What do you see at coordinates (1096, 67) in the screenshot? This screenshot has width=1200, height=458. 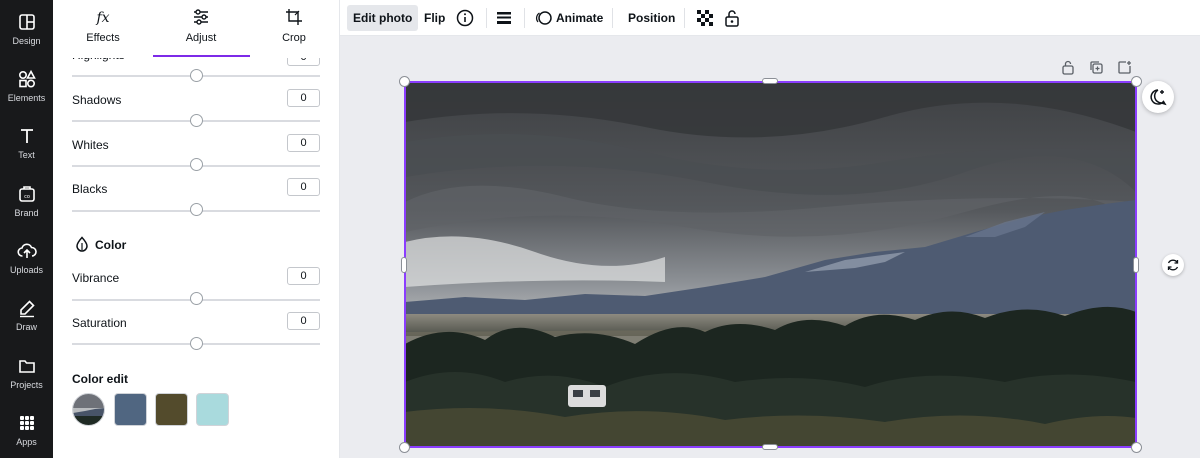 I see `duplicate-page-icon` at bounding box center [1096, 67].